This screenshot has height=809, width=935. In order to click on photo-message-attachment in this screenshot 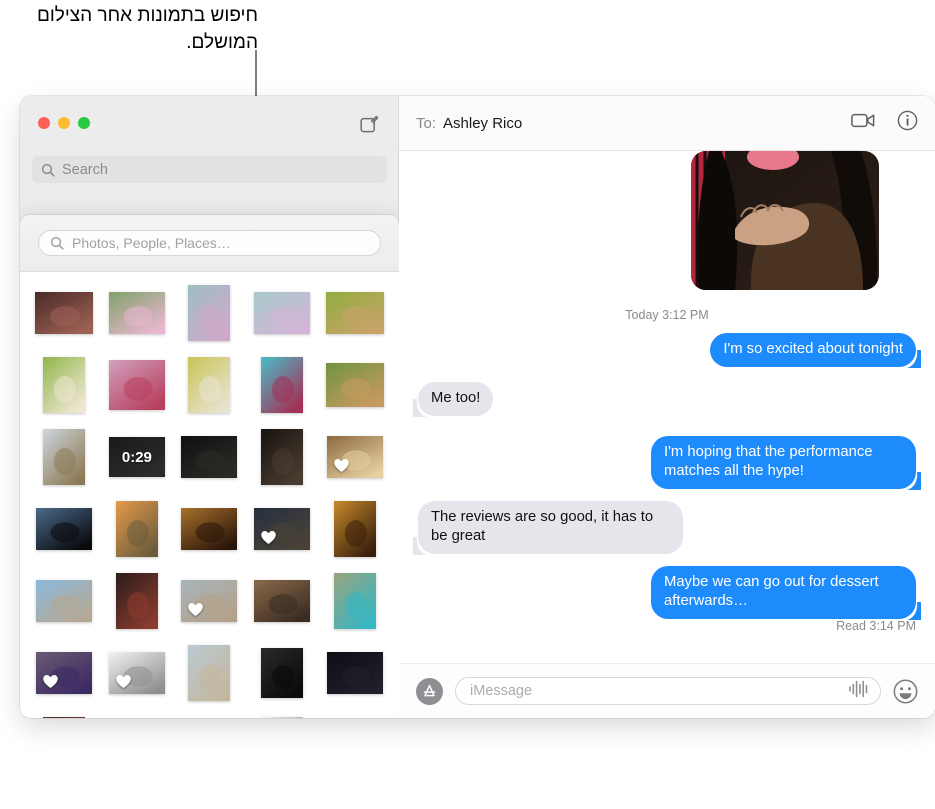, I will do `click(785, 220)`.